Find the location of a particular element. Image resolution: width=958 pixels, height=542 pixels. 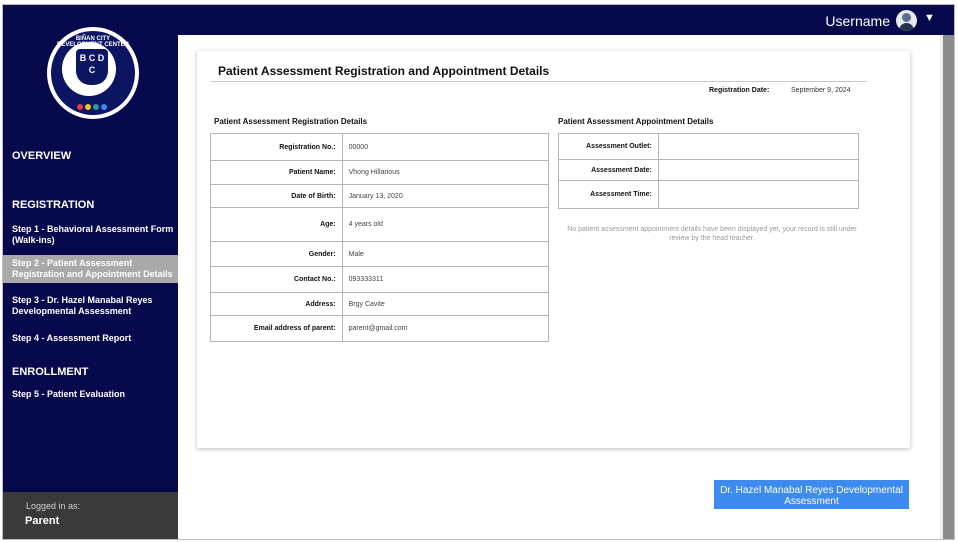

table-row: Registration No.: 00000 is located at coordinates (380, 147).